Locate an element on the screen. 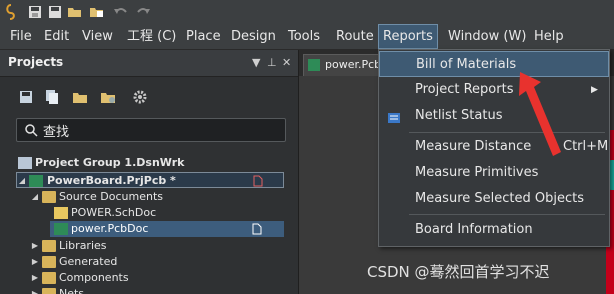 The image size is (614, 294). watermark: CSDN @蓦然回首学习不迟 is located at coordinates (458, 272).